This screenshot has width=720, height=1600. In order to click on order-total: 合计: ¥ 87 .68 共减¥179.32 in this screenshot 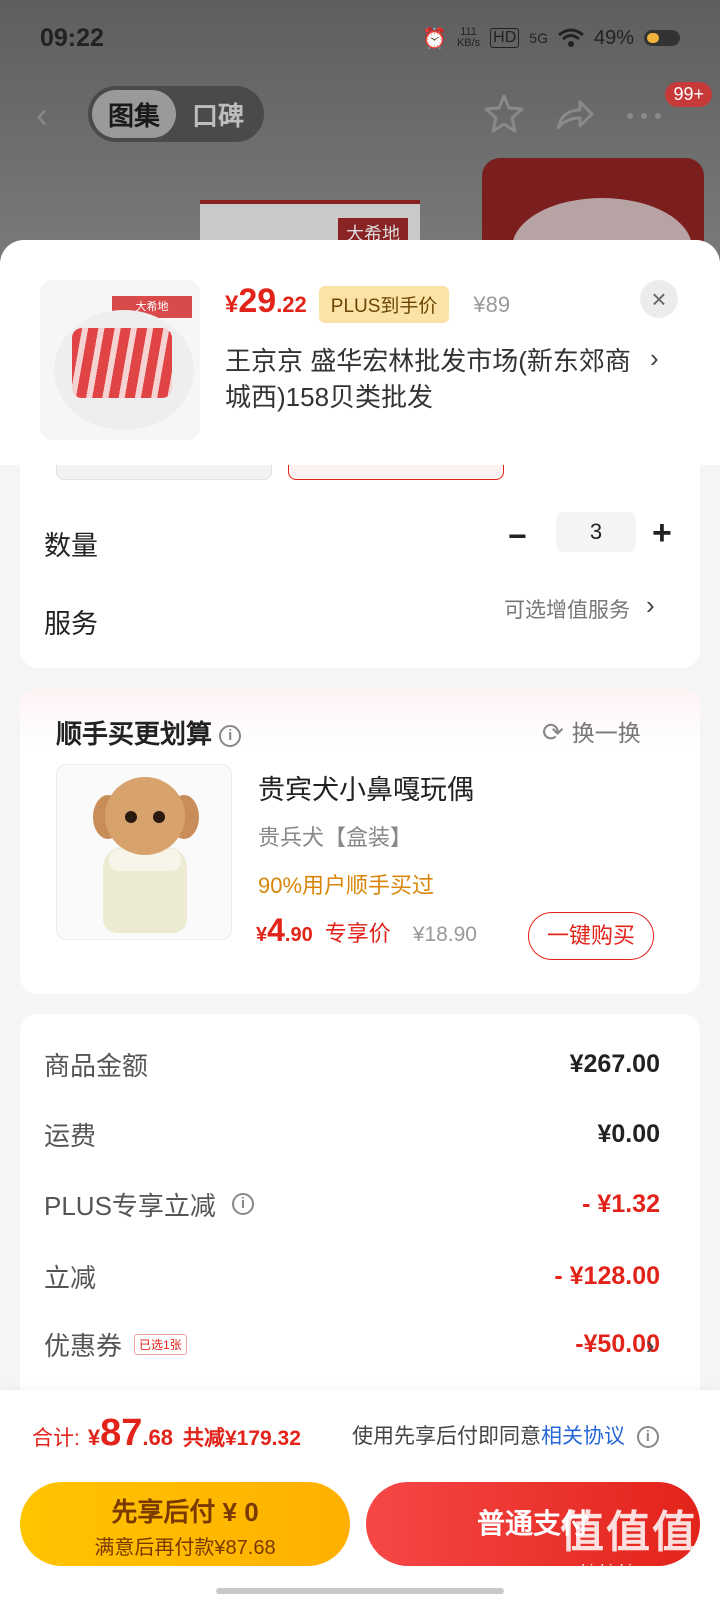, I will do `click(166, 1433)`.